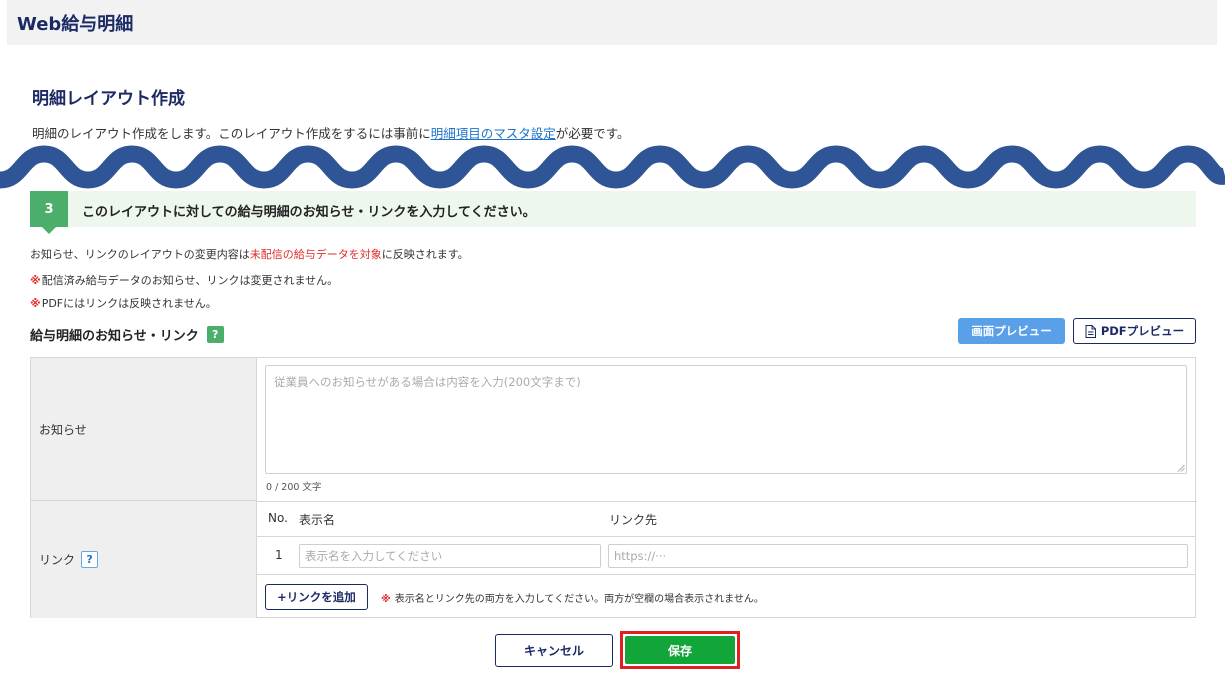 The width and height of the screenshot is (1225, 680). What do you see at coordinates (129, 303) in the screenshot?
I see `note-pdf-text: PDFにはリンクは反映されません。` at bounding box center [129, 303].